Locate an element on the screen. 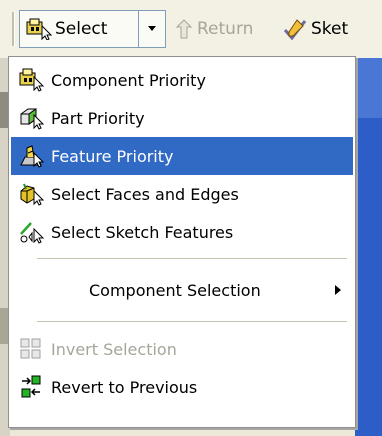  menu-item-part-priority: Part Priority is located at coordinates (182, 118).